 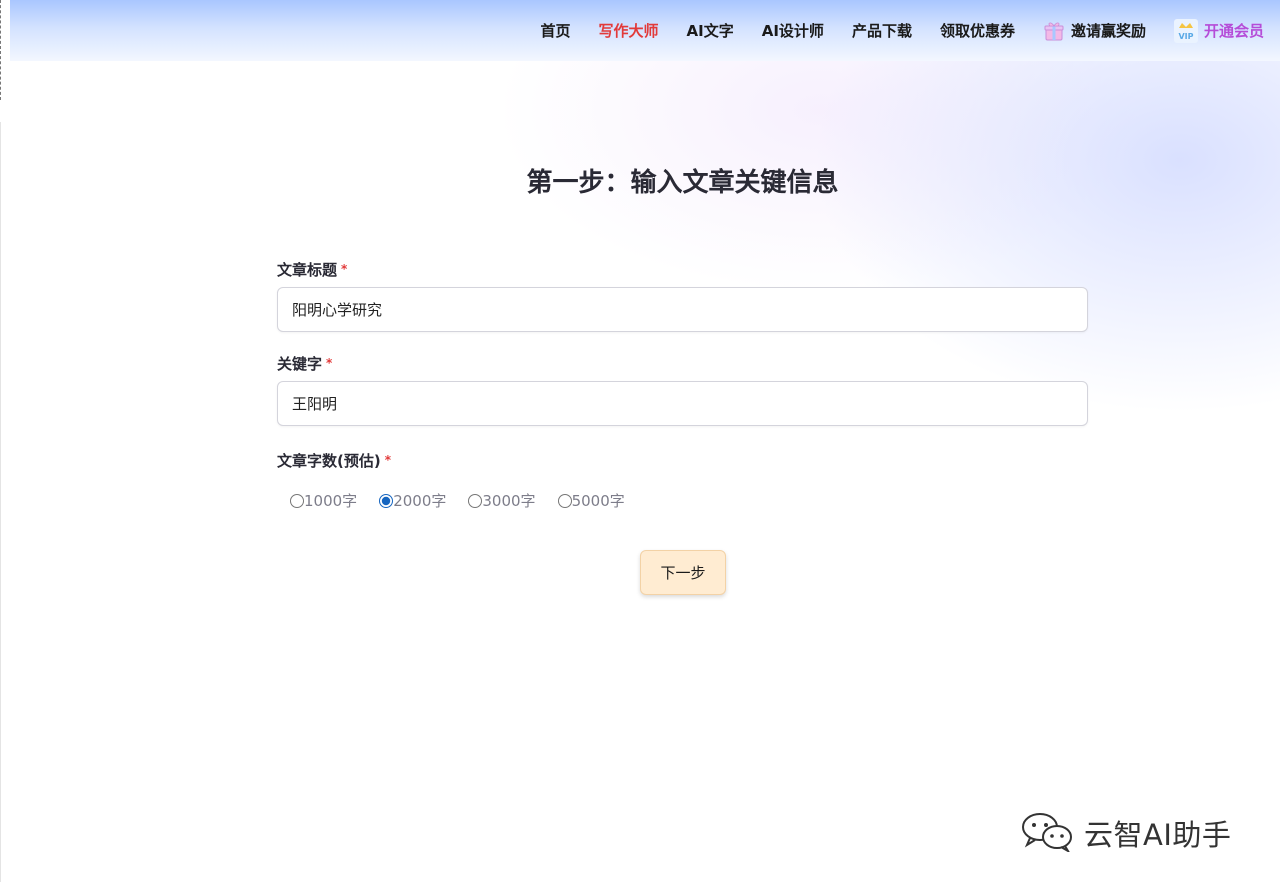 I want to click on radio-option-3000: 3000字, so click(x=502, y=500).